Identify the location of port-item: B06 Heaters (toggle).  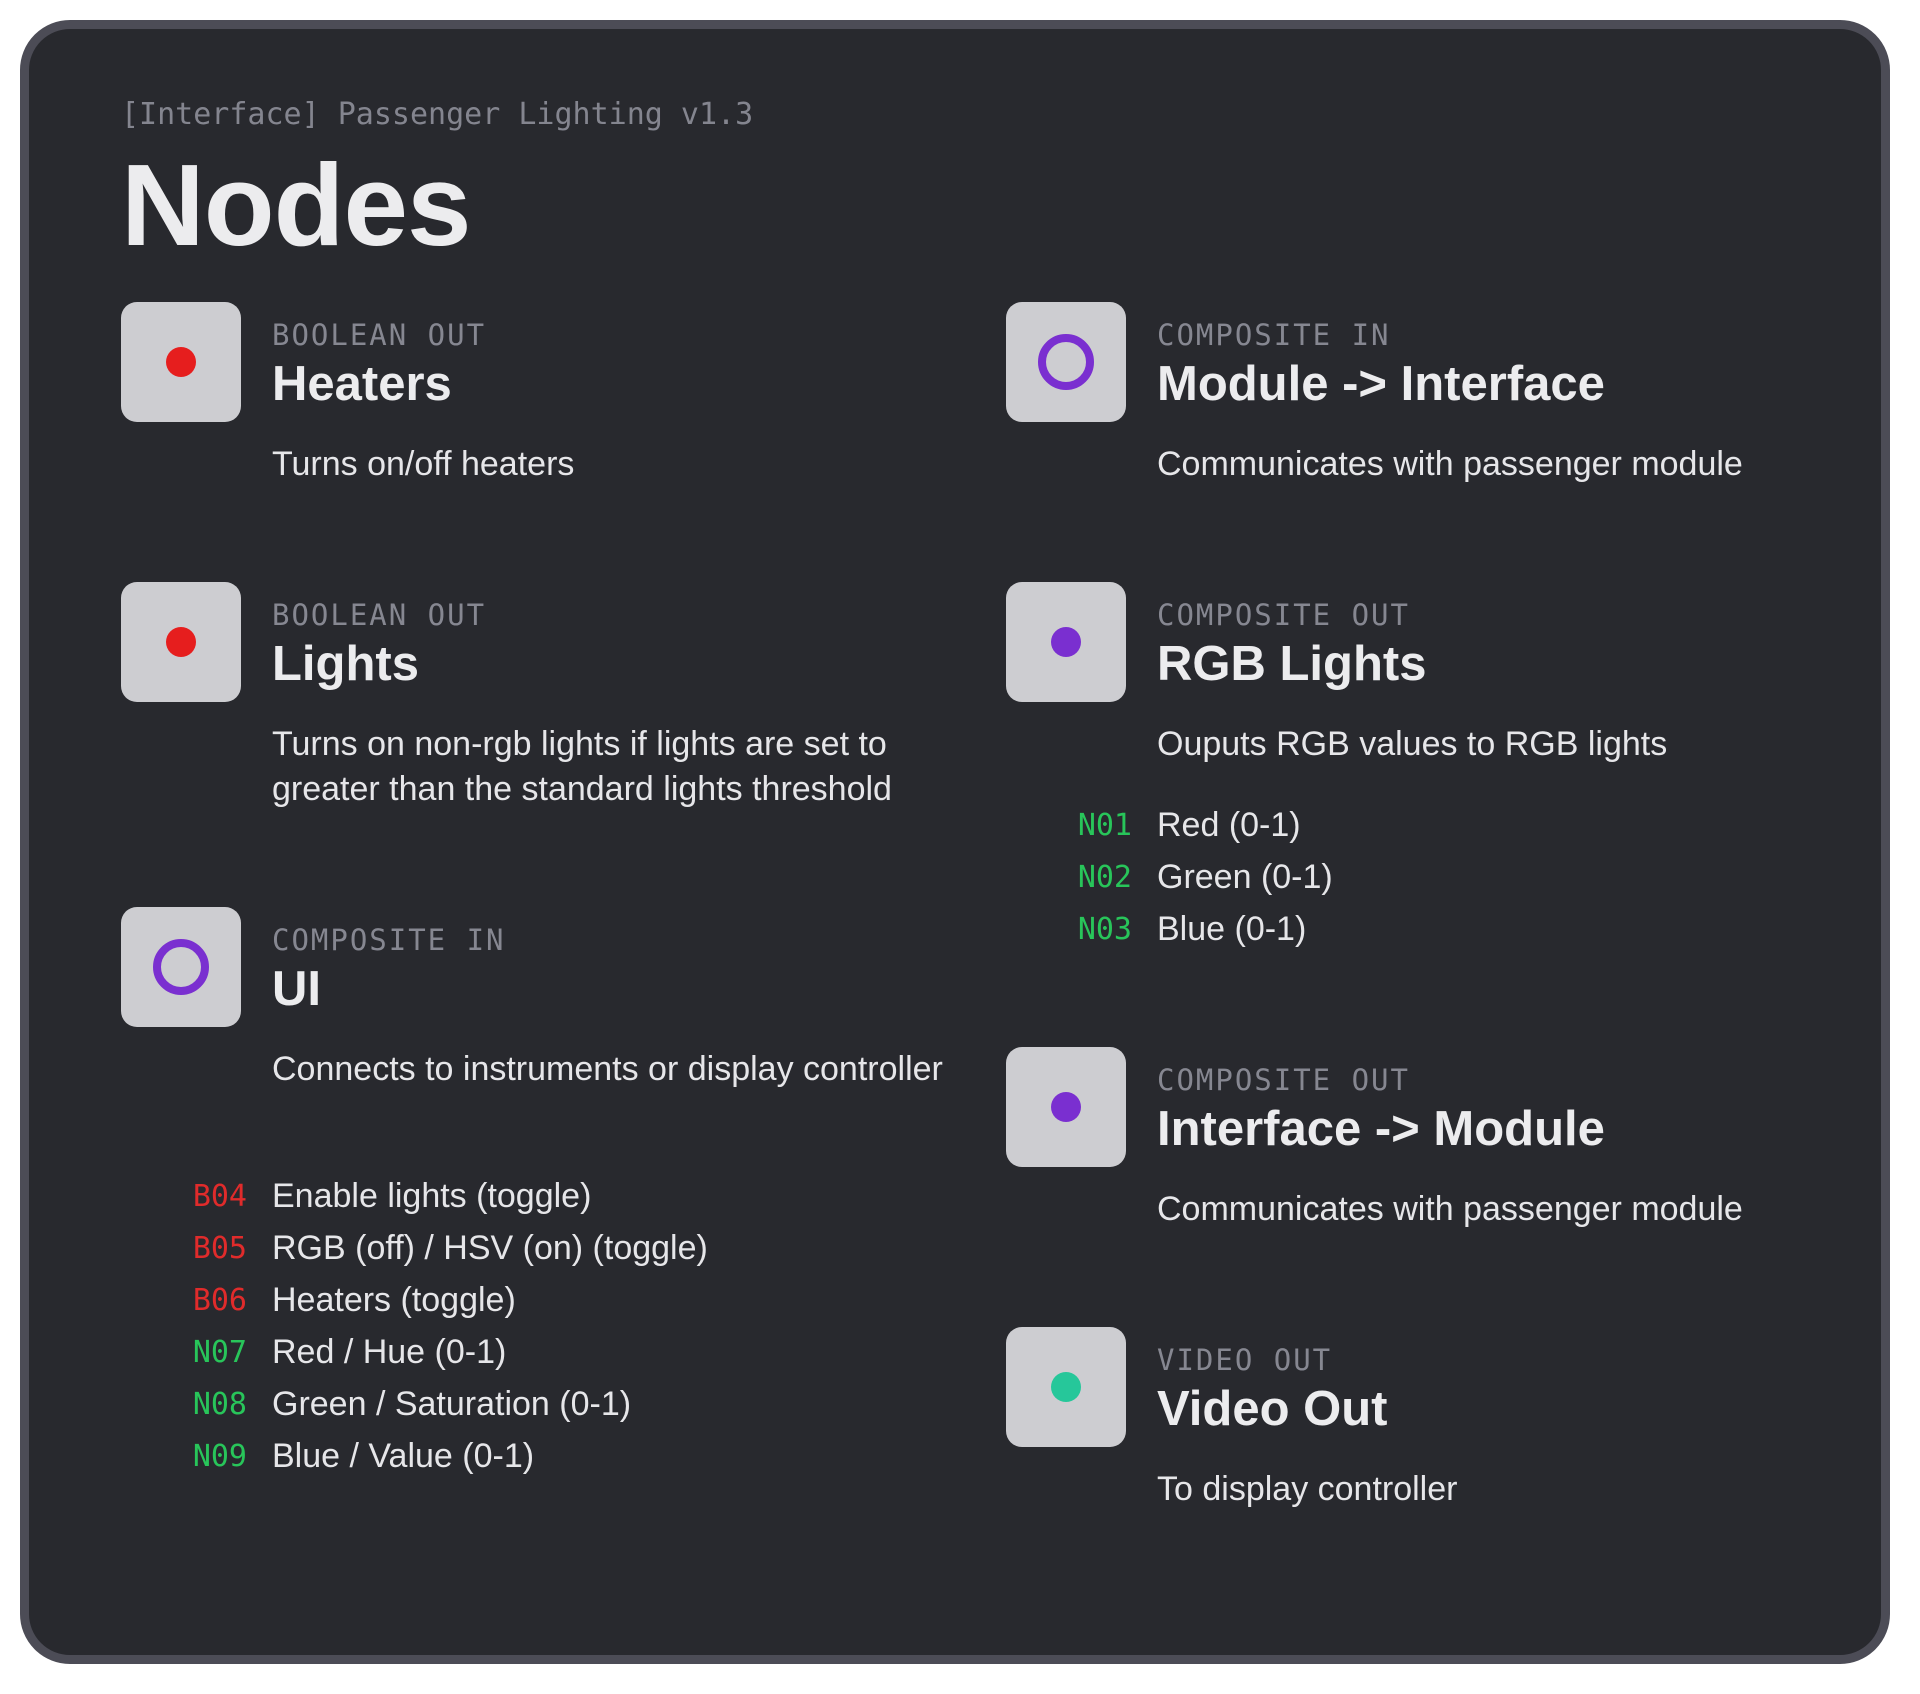
(521, 1303).